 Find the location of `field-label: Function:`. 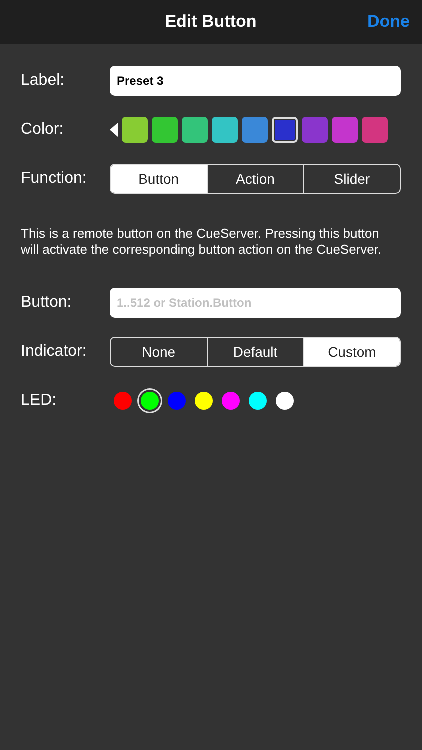

field-label: Function: is located at coordinates (54, 179).